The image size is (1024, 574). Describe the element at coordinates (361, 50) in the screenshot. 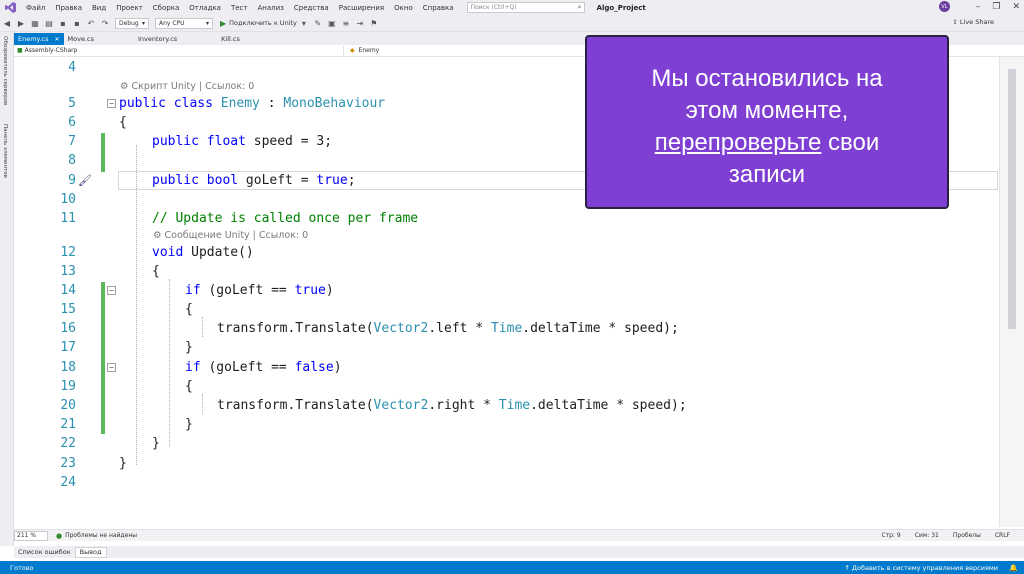

I see `class-dropdown: ◆ Enemy` at that location.